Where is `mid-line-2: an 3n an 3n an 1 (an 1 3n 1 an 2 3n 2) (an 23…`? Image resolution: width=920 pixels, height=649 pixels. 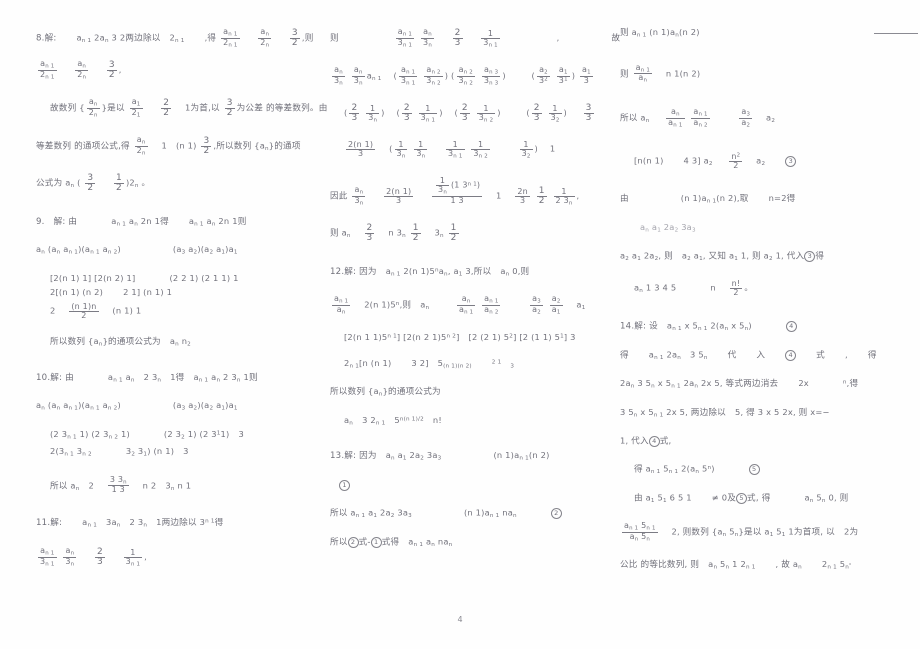
mid-line-2: an 3n an 3n an 1 (an 1 3n 1 an 2 3n 2) (an 23… is located at coordinates (462, 75).